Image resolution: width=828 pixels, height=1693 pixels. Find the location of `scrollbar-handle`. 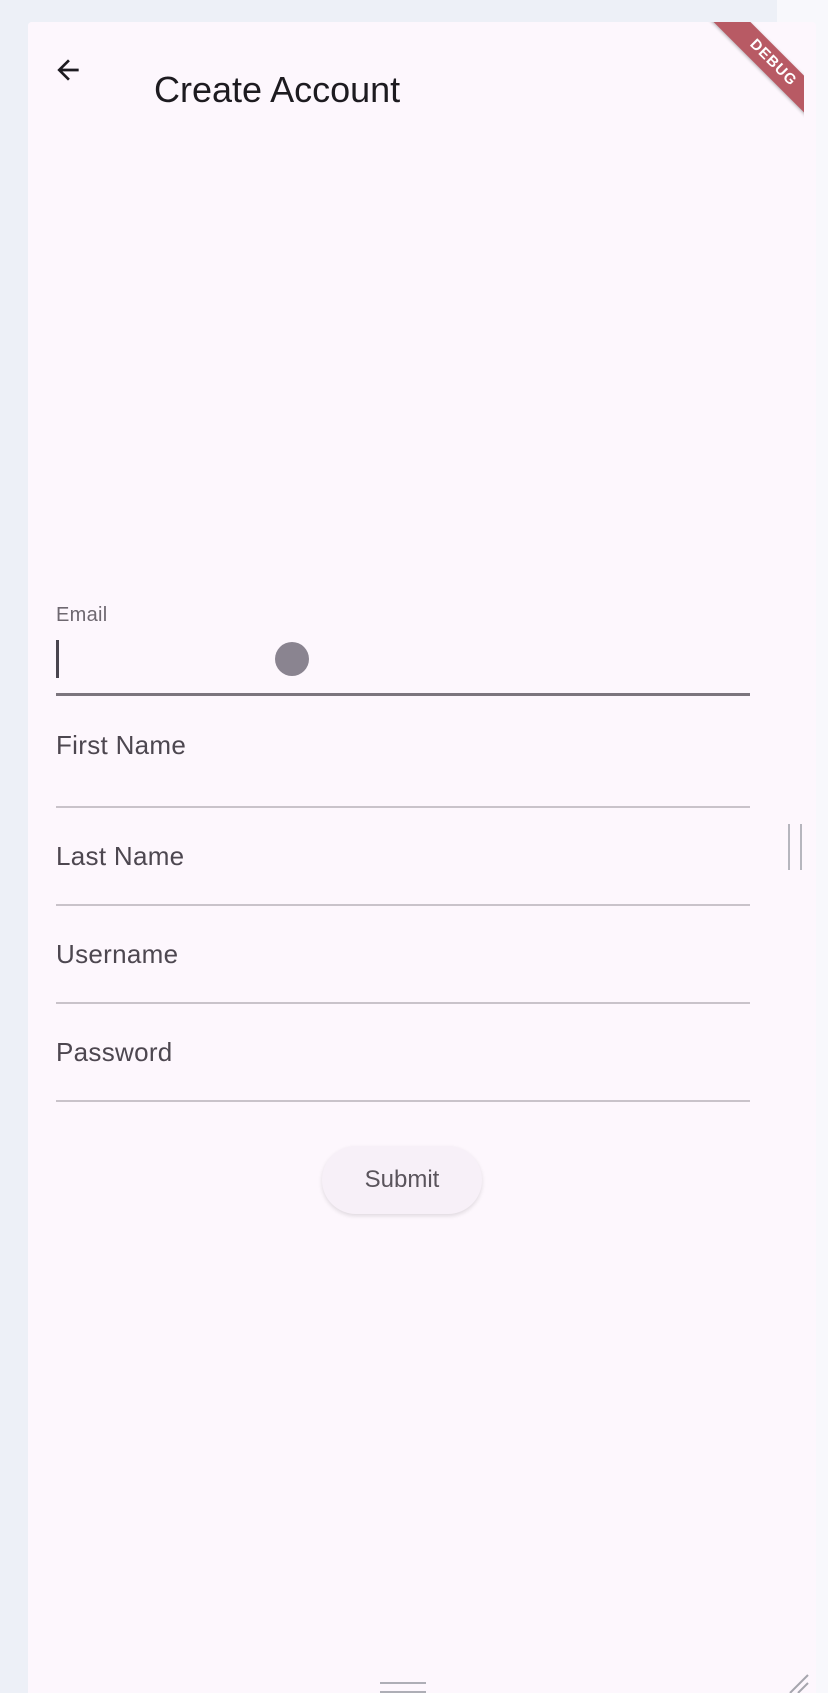

scrollbar-handle is located at coordinates (795, 847).